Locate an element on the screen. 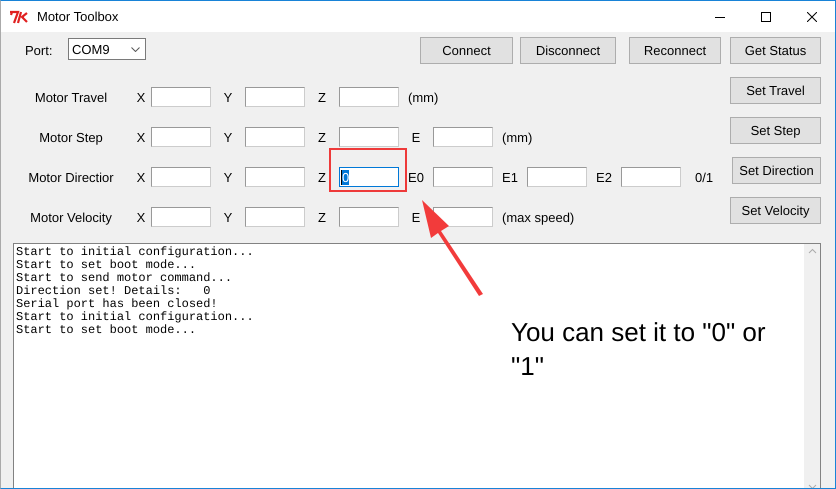  axis-label: E2 is located at coordinates (604, 177).